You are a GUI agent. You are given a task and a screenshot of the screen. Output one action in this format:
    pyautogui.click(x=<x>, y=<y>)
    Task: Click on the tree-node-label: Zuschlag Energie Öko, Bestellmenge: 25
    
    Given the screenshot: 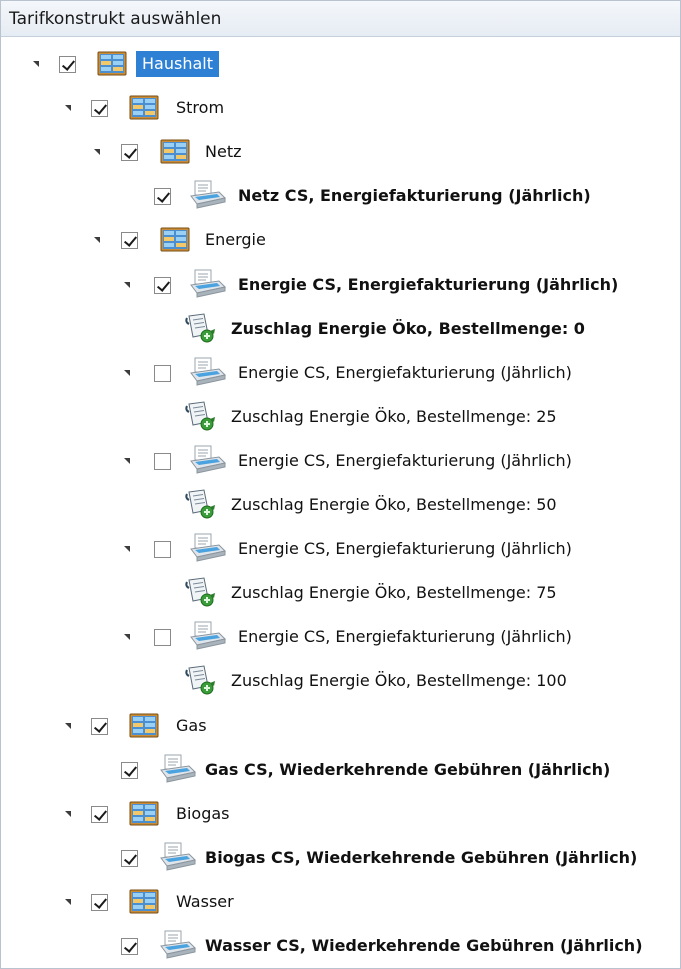 What is the action you would take?
    pyautogui.click(x=394, y=417)
    